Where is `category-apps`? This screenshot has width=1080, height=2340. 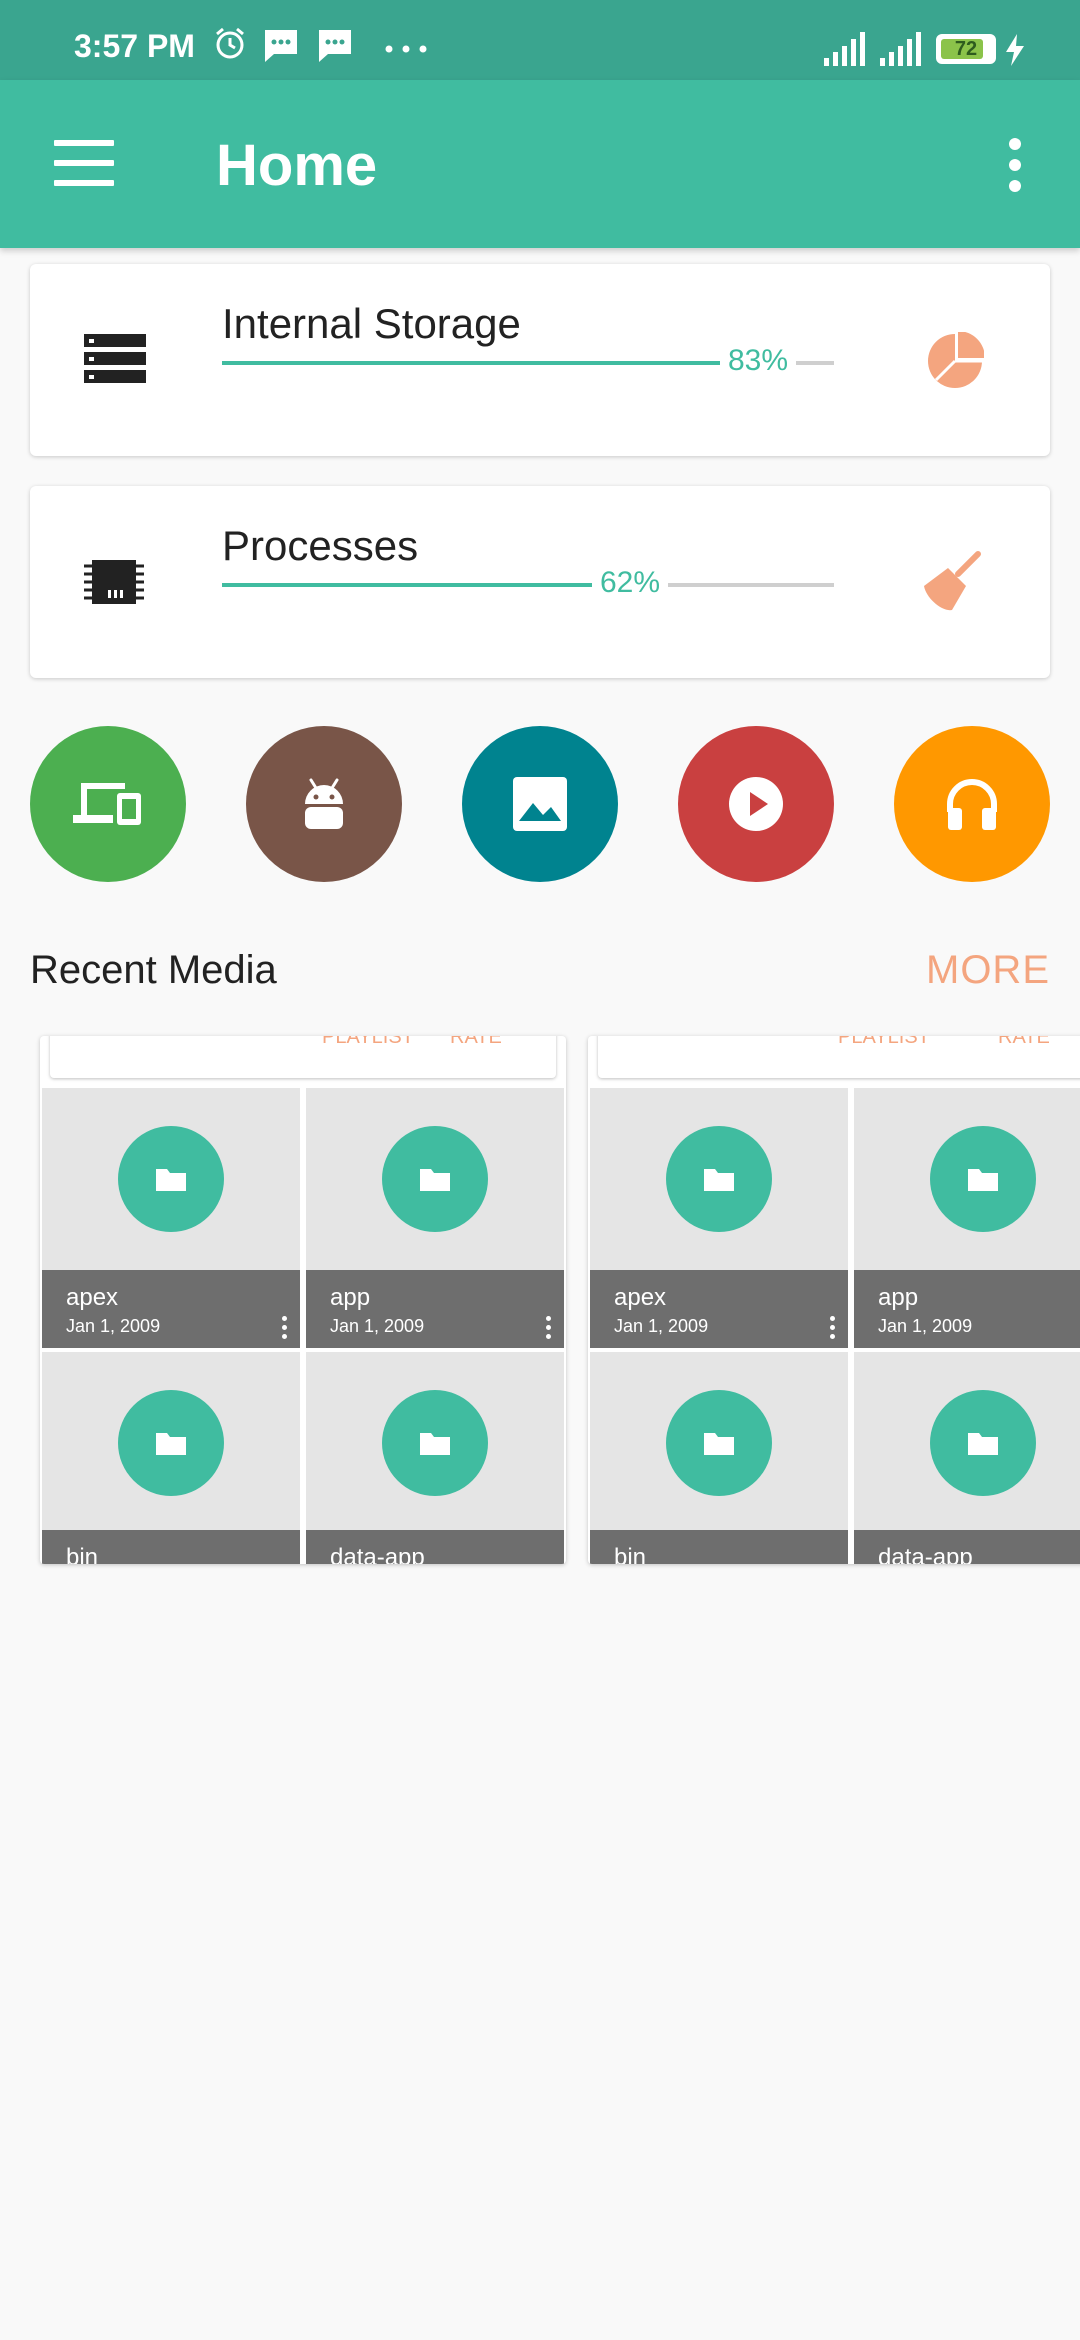 category-apps is located at coordinates (324, 804).